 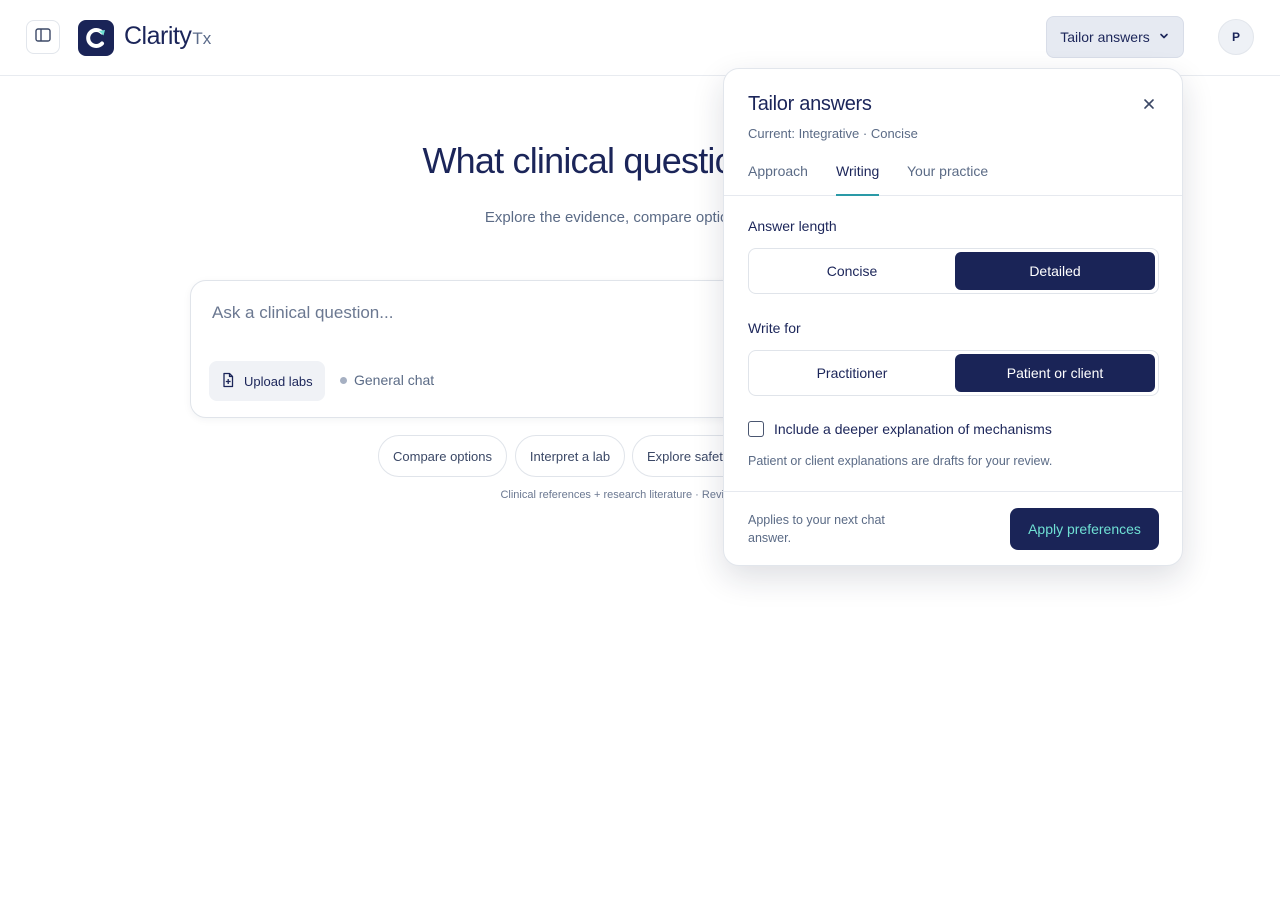 What do you see at coordinates (852, 271) in the screenshot?
I see `answer-length-concise: Concise` at bounding box center [852, 271].